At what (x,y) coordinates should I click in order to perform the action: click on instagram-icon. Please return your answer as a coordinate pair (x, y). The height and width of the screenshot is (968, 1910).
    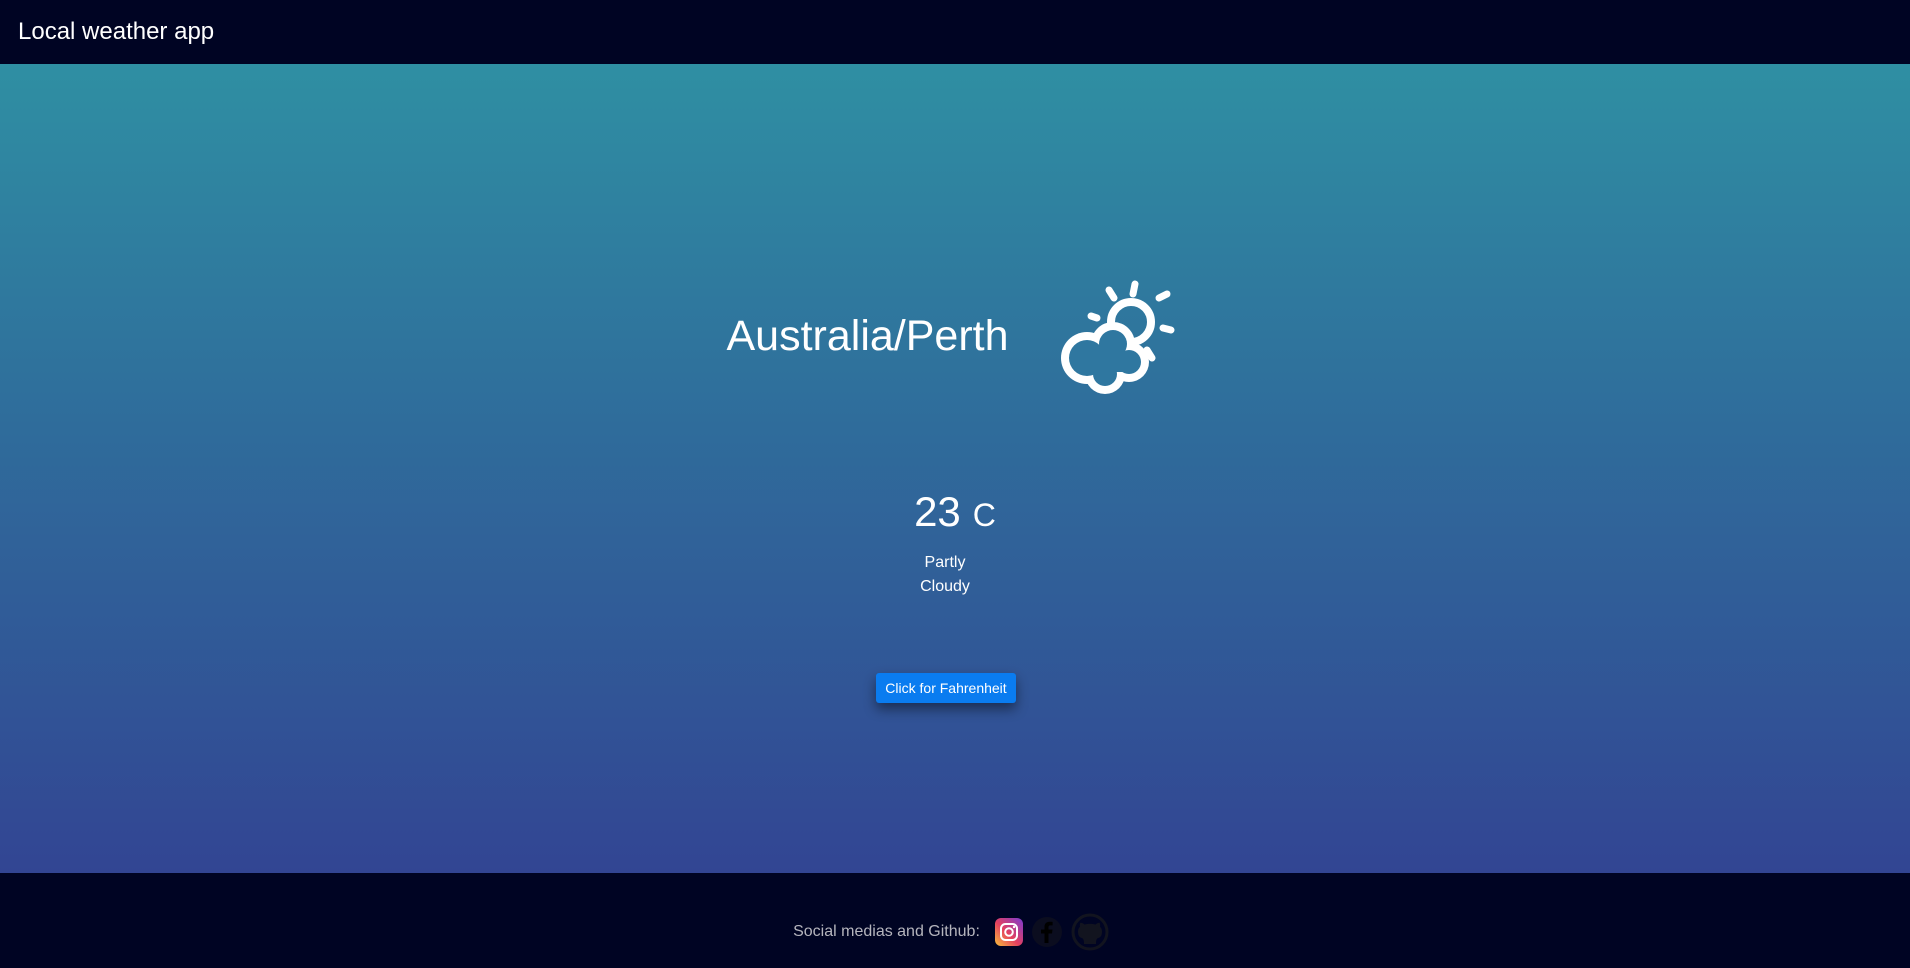
    Looking at the image, I should click on (1008, 932).